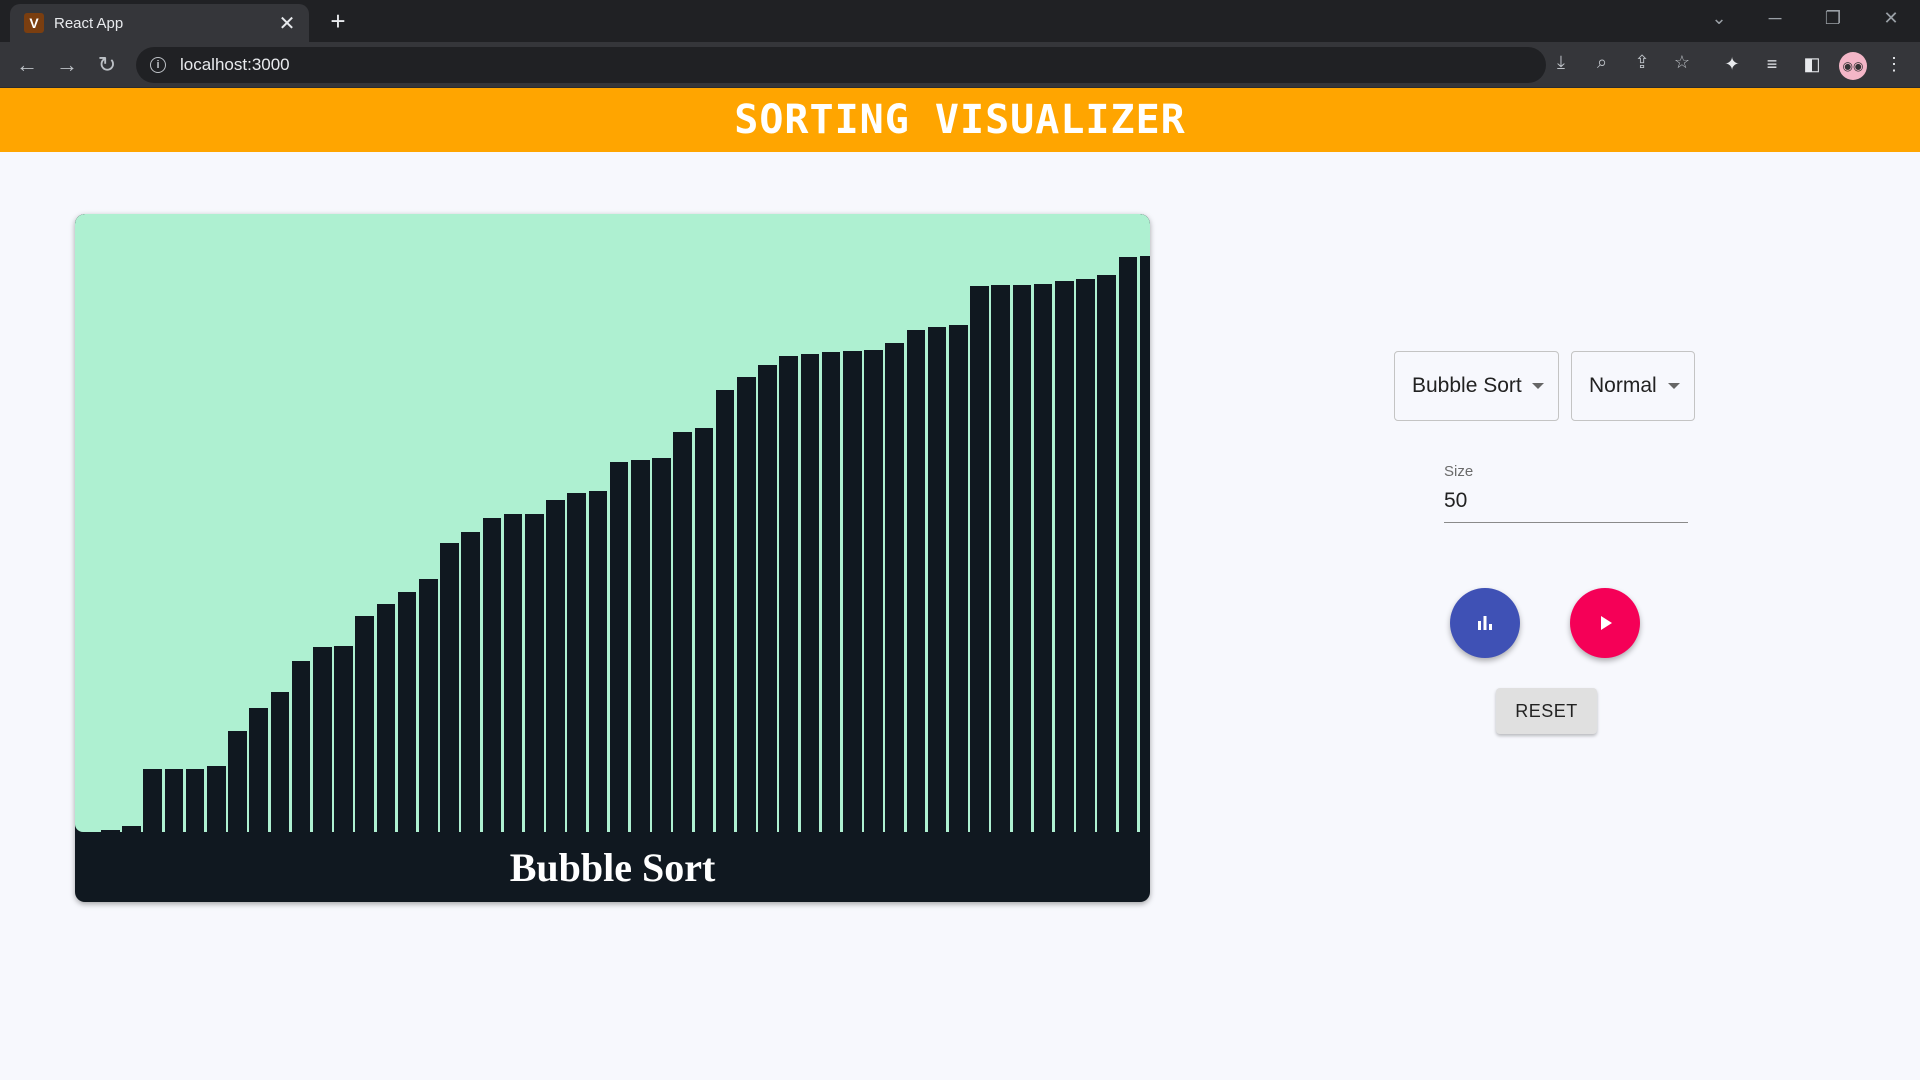 The image size is (1920, 1080). Describe the element at coordinates (1642, 62) in the screenshot. I see `share-icon: ⇪` at that location.